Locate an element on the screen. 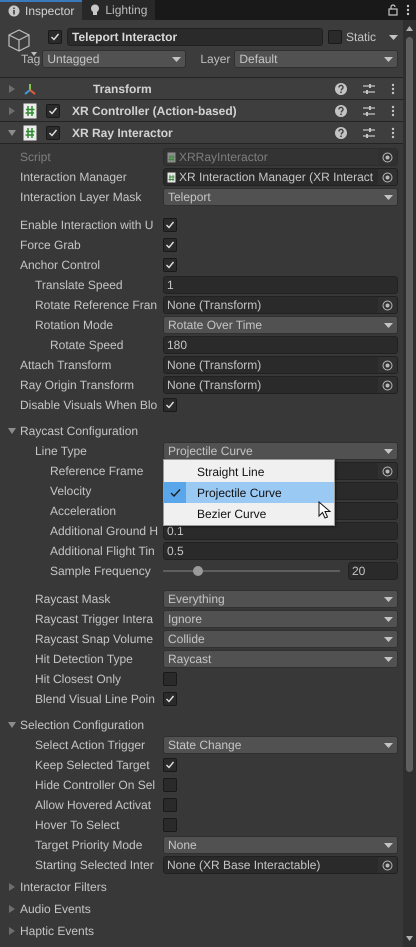  input-field: 0.5 is located at coordinates (280, 551).